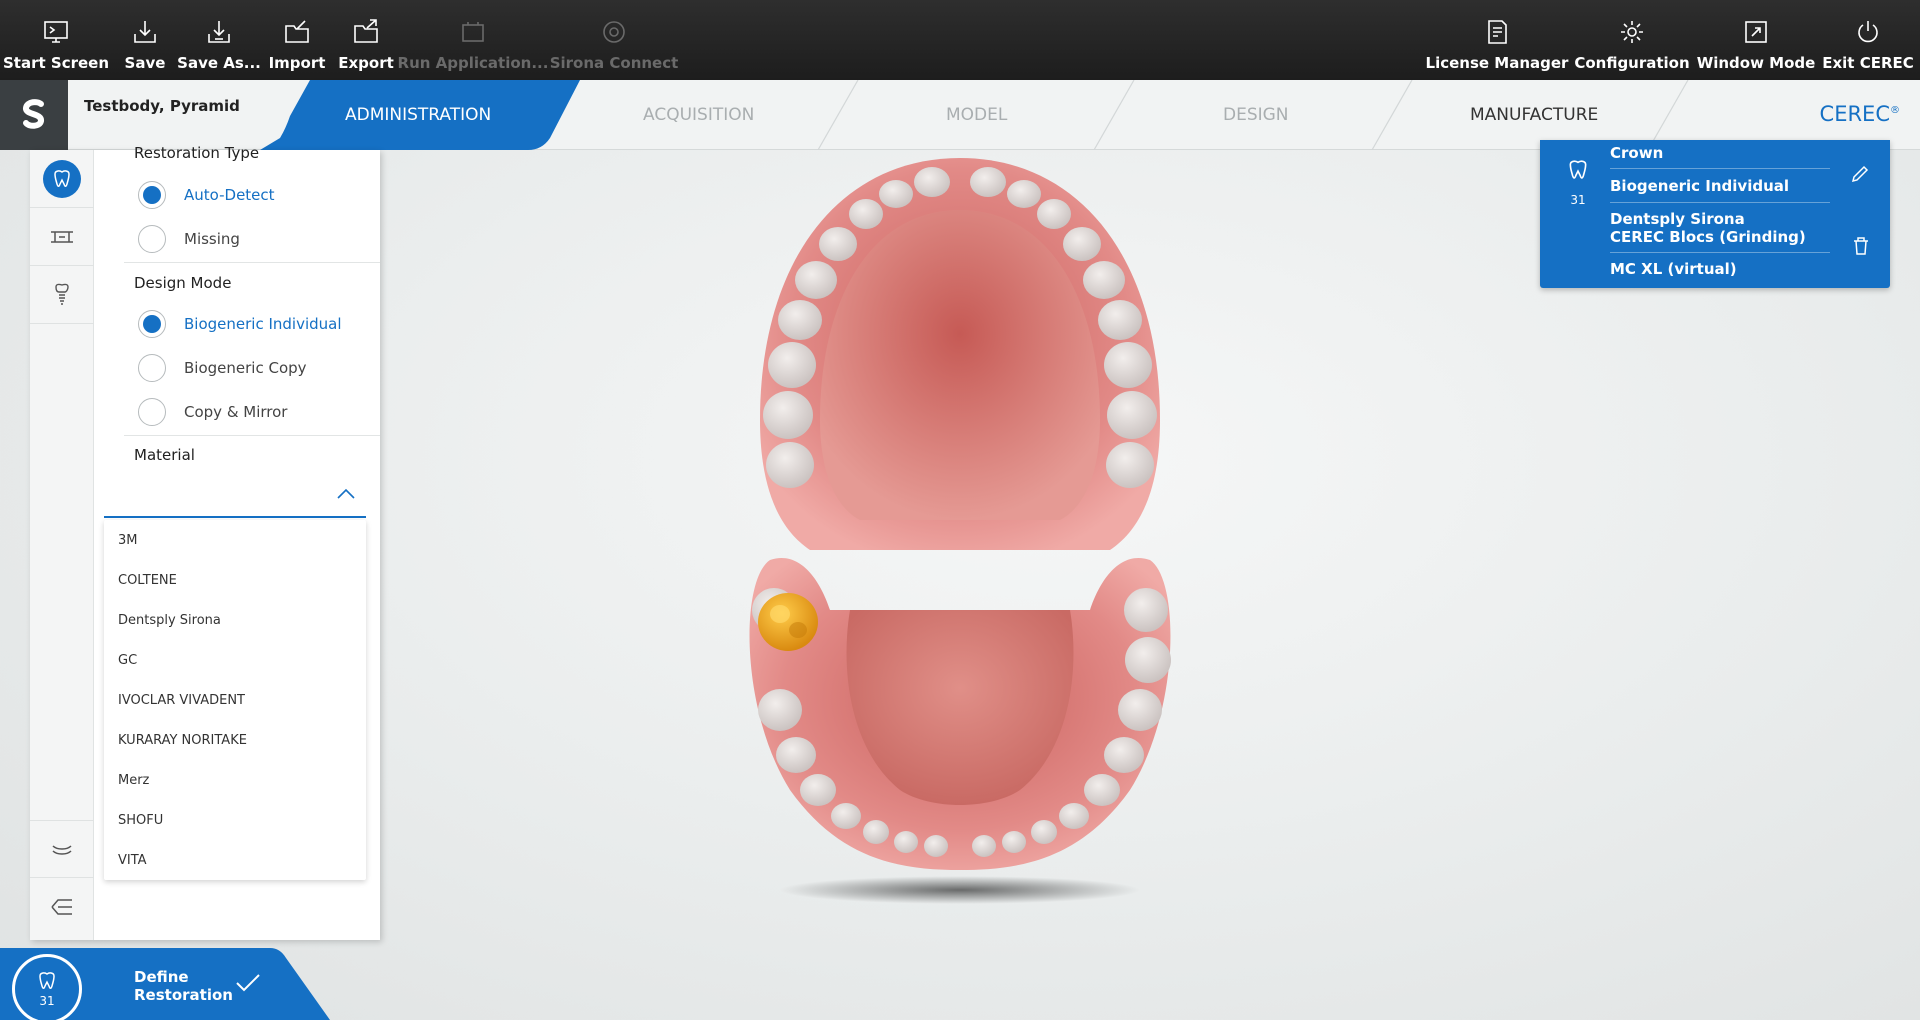 The image size is (1920, 1020). I want to click on card-material-line-1: Dentsply Sirona, so click(1677, 219).